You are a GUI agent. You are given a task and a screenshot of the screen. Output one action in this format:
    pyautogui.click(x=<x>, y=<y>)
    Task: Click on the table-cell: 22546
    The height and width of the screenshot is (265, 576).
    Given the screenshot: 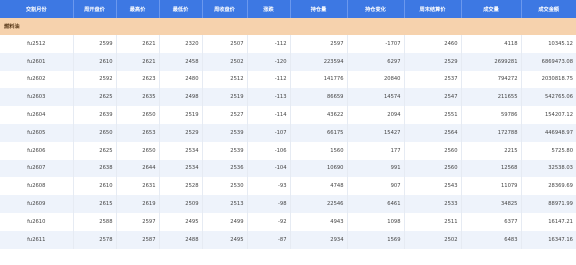 What is the action you would take?
    pyautogui.click(x=319, y=204)
    